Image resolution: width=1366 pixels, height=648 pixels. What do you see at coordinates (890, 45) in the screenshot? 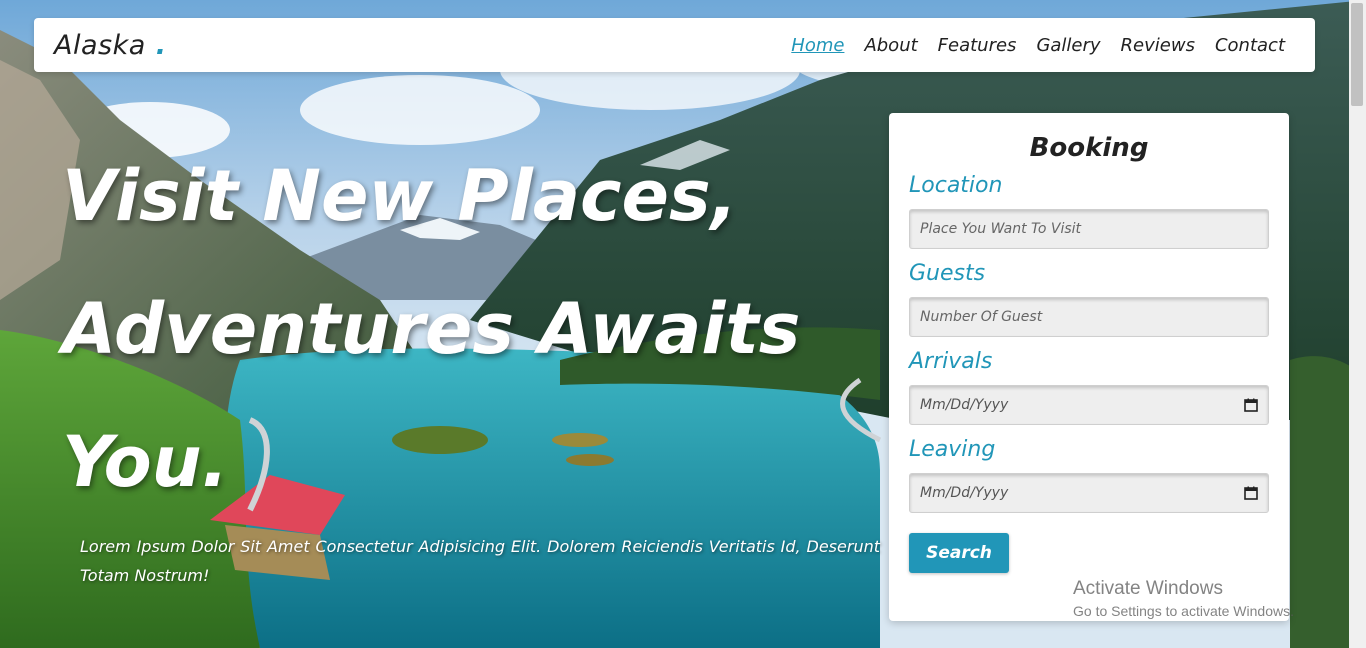
I see `nav-link-about: About` at bounding box center [890, 45].